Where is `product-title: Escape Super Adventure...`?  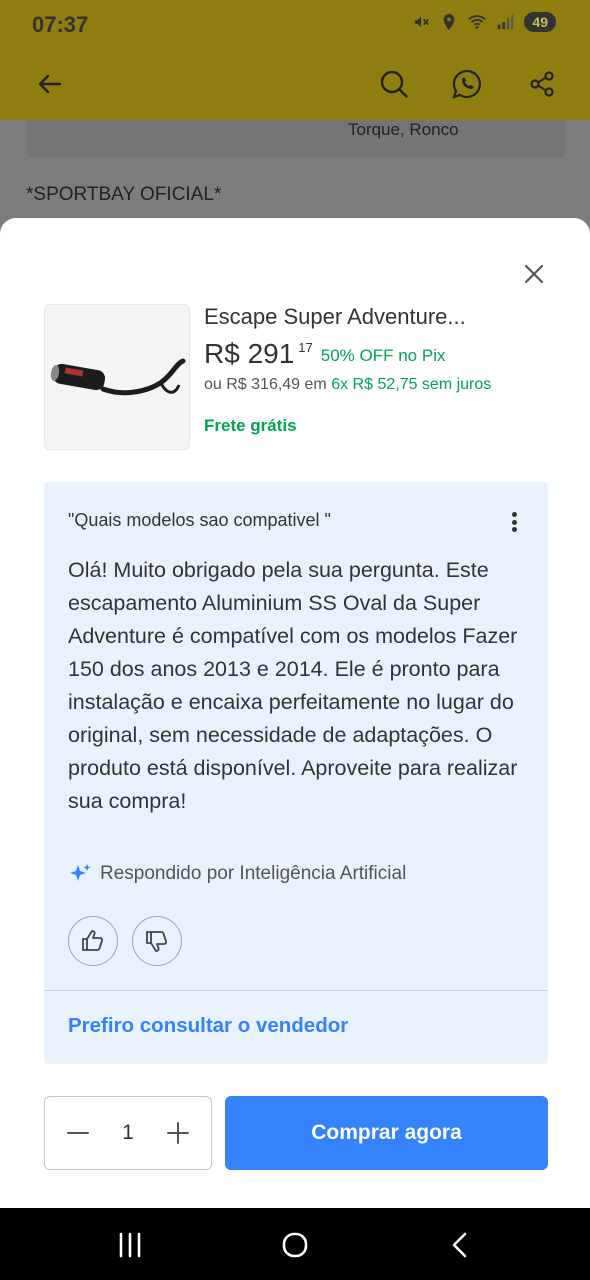 product-title: Escape Super Adventure... is located at coordinates (335, 316).